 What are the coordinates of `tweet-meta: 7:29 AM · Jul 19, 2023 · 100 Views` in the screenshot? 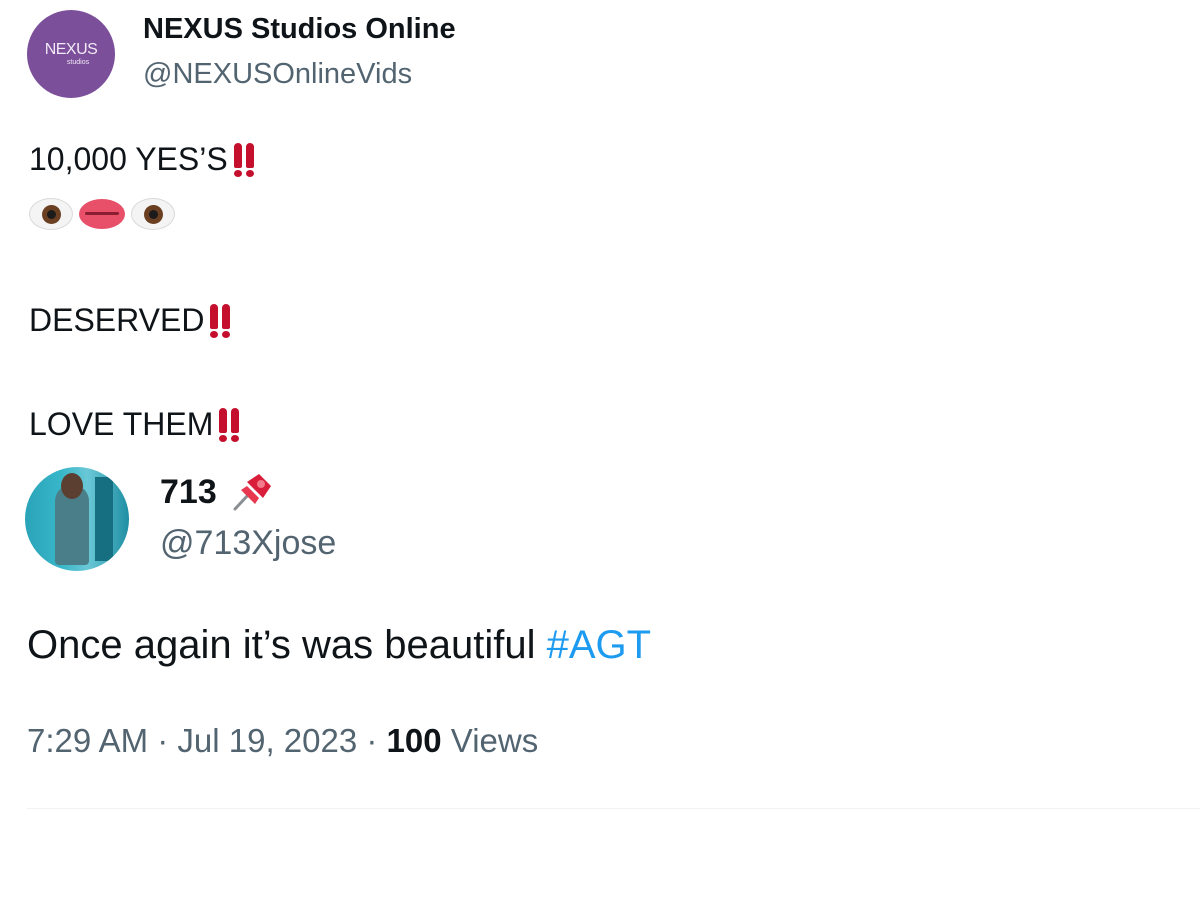 It's located at (282, 741).